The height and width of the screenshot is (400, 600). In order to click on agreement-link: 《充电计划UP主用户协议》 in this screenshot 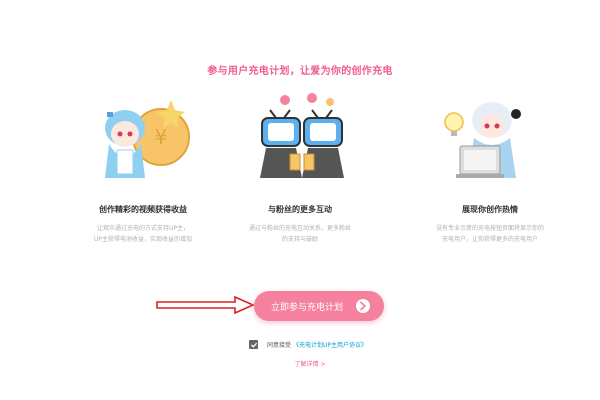, I will do `click(330, 344)`.